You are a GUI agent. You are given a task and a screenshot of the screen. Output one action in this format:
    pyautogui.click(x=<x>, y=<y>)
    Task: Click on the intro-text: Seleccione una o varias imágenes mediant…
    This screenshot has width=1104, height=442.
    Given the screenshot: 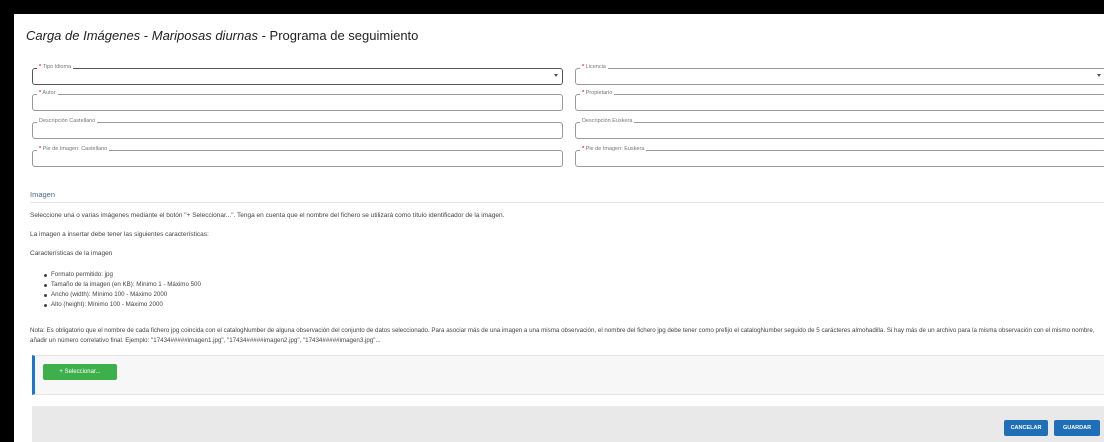 What is the action you would take?
    pyautogui.click(x=267, y=215)
    